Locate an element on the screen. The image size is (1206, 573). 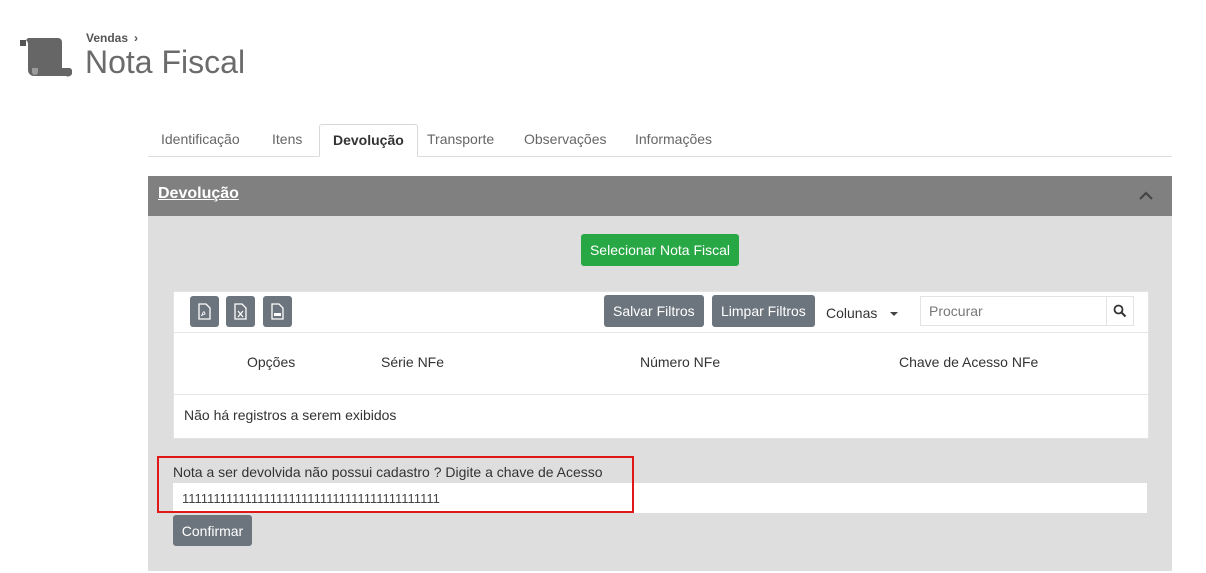
clear-filters-button: Limpar Filtros is located at coordinates (763, 311).